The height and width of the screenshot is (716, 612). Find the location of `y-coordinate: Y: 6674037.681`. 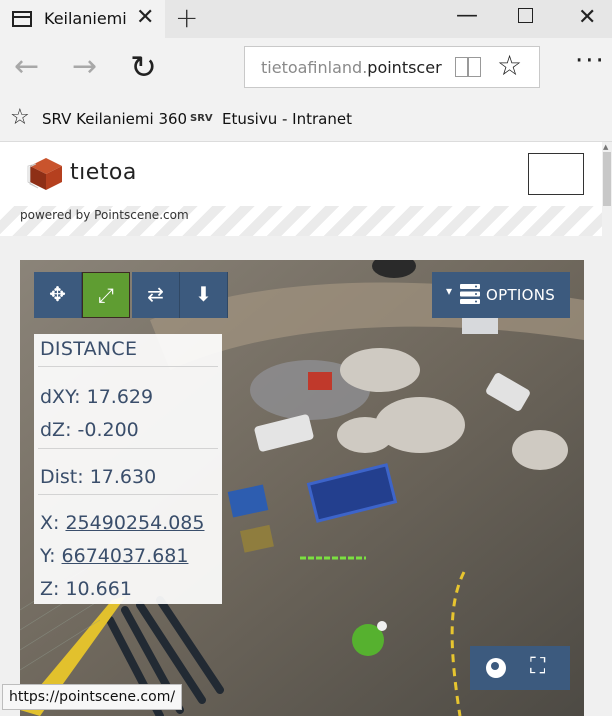

y-coordinate: Y: 6674037.681 is located at coordinates (114, 556).